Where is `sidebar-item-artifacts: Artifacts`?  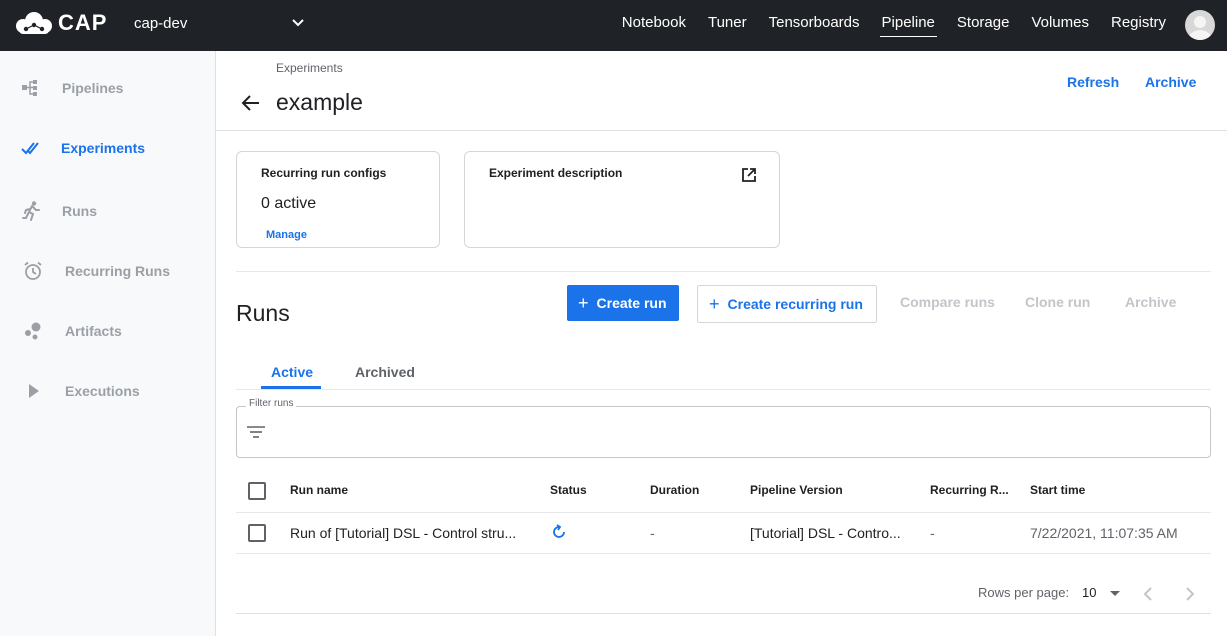 sidebar-item-artifacts: Artifacts is located at coordinates (107, 331).